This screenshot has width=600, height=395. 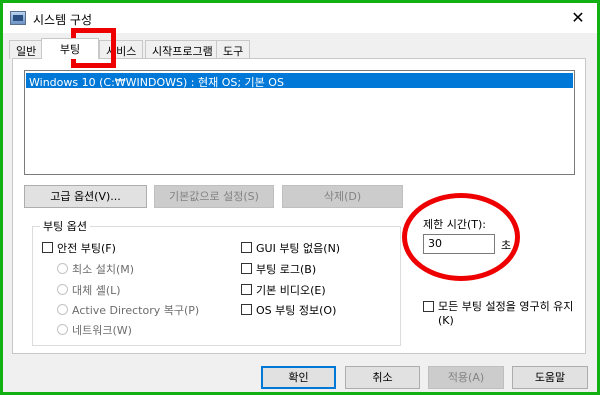 What do you see at coordinates (466, 377) in the screenshot?
I see `apply-button: 적용(A)` at bounding box center [466, 377].